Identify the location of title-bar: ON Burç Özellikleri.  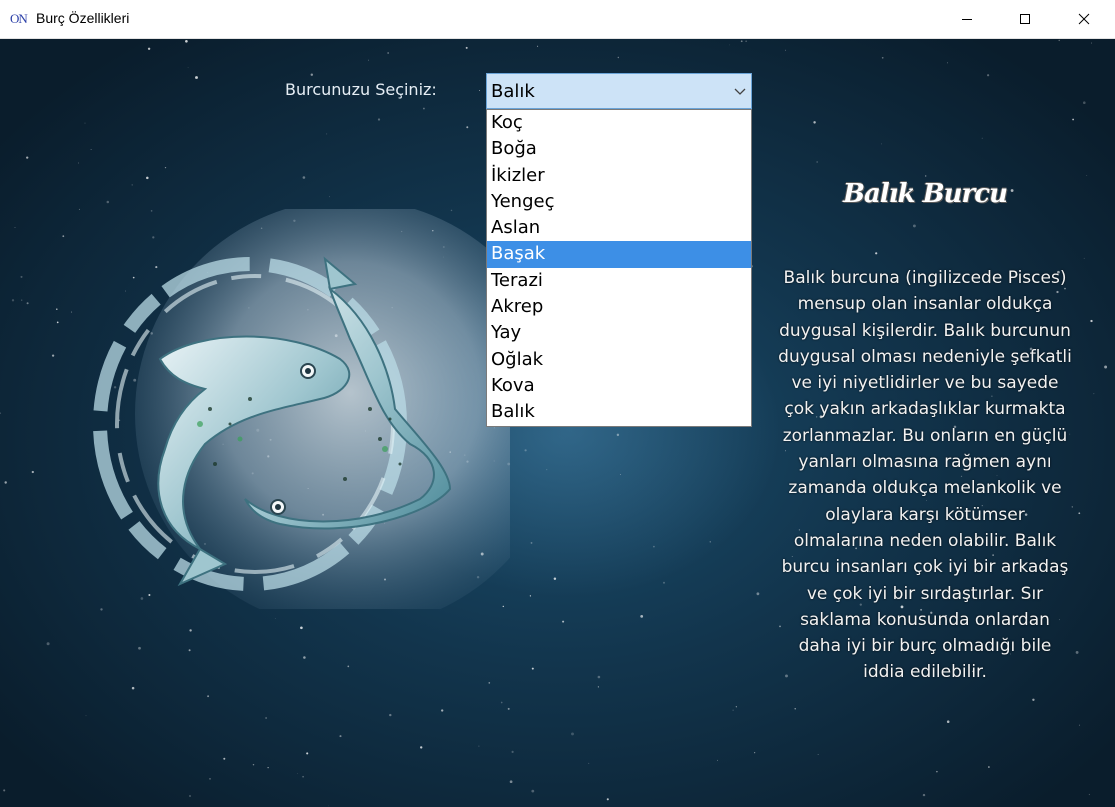
(557, 19).